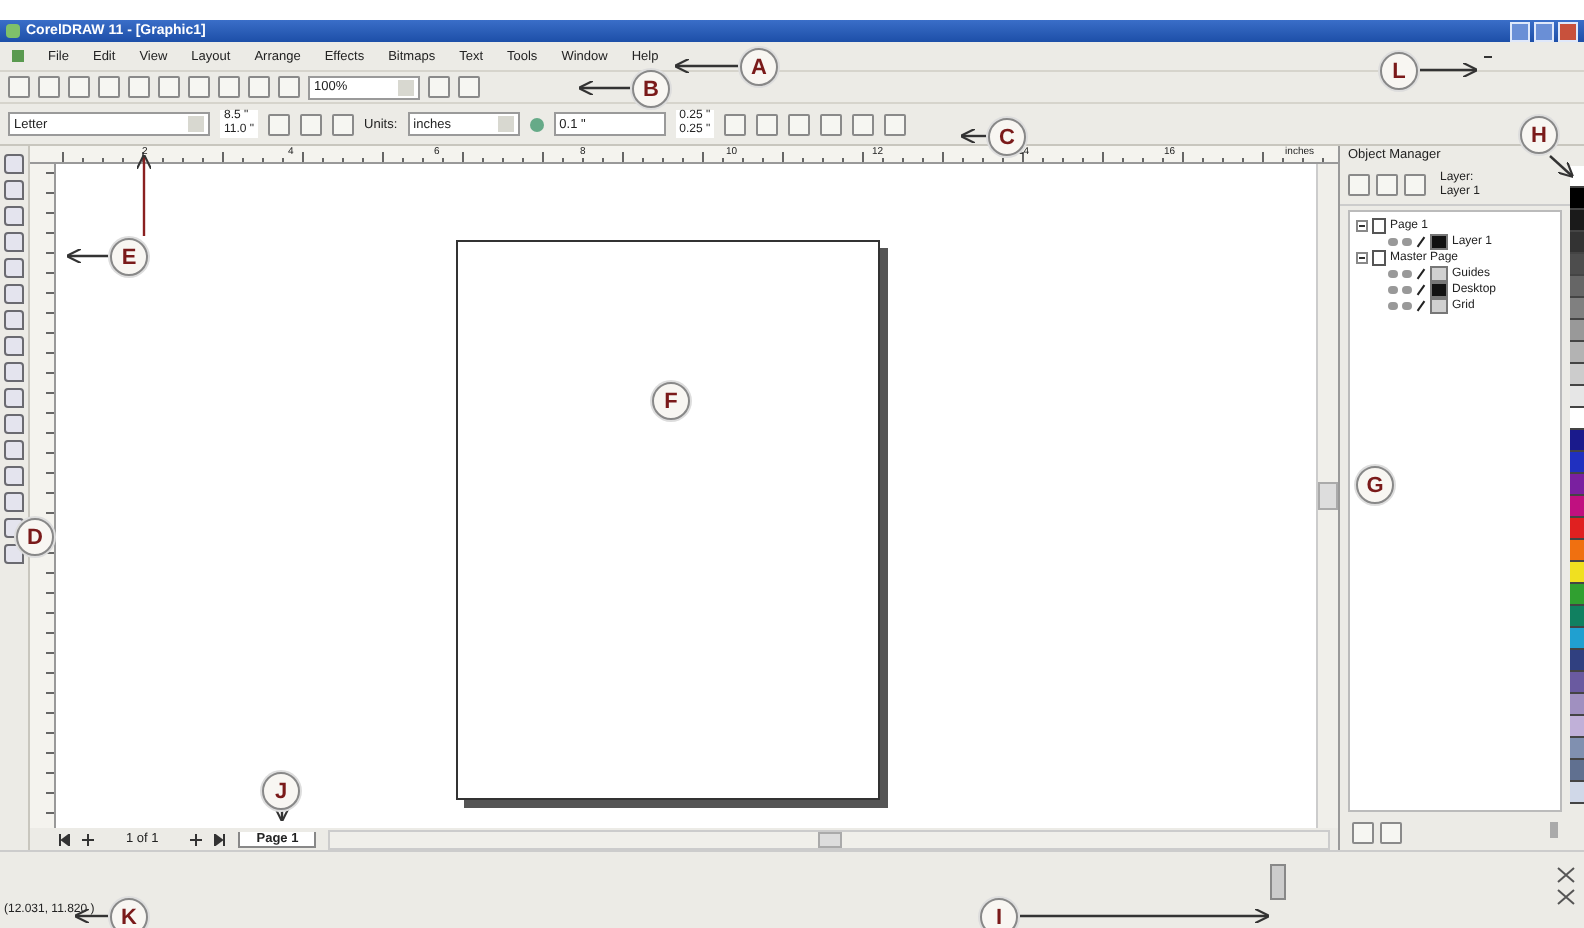 The image size is (1584, 928). What do you see at coordinates (279, 124) in the screenshot?
I see `portrait-icon` at bounding box center [279, 124].